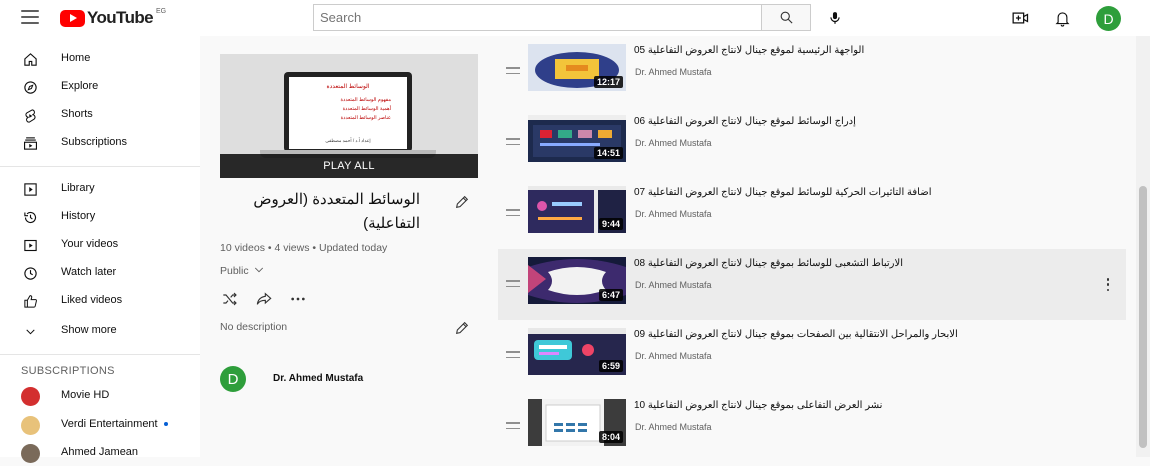 This screenshot has width=1150, height=466. What do you see at coordinates (100, 115) in the screenshot?
I see `sidebar-item-shorts: Shorts` at bounding box center [100, 115].